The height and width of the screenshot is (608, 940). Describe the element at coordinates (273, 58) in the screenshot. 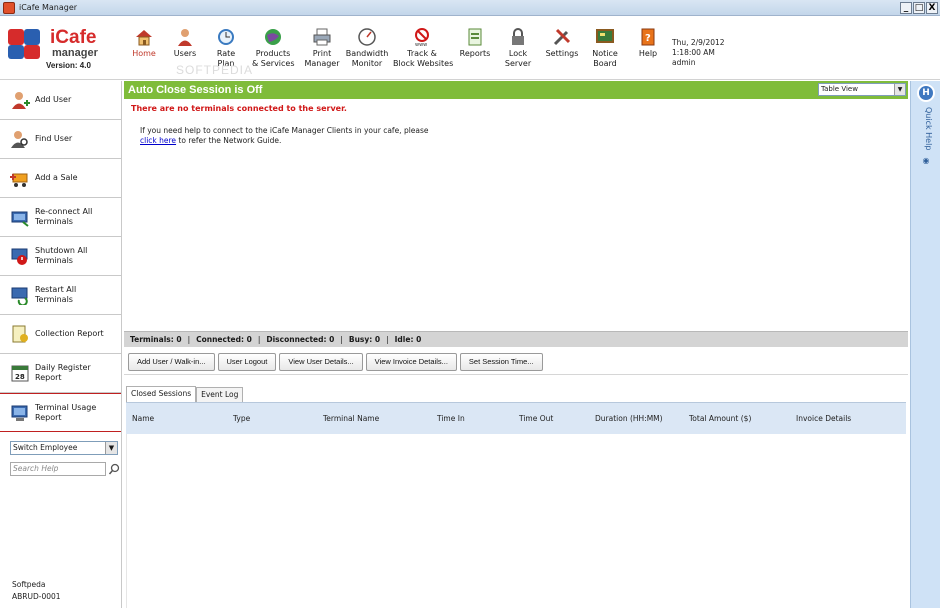

I see `toolbar-label: Products & Services` at that location.